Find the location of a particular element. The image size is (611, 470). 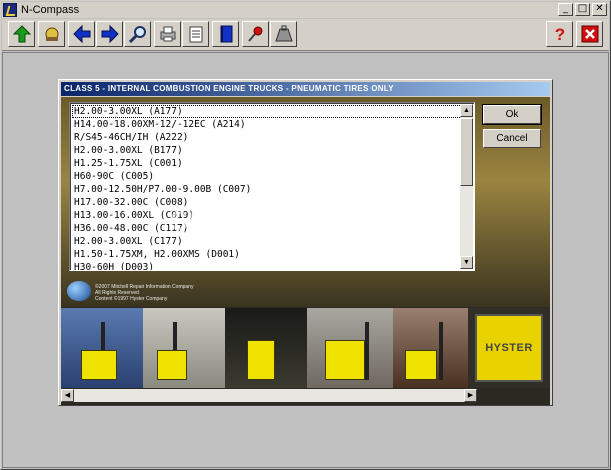

wrench-icon is located at coordinates (51, 34).